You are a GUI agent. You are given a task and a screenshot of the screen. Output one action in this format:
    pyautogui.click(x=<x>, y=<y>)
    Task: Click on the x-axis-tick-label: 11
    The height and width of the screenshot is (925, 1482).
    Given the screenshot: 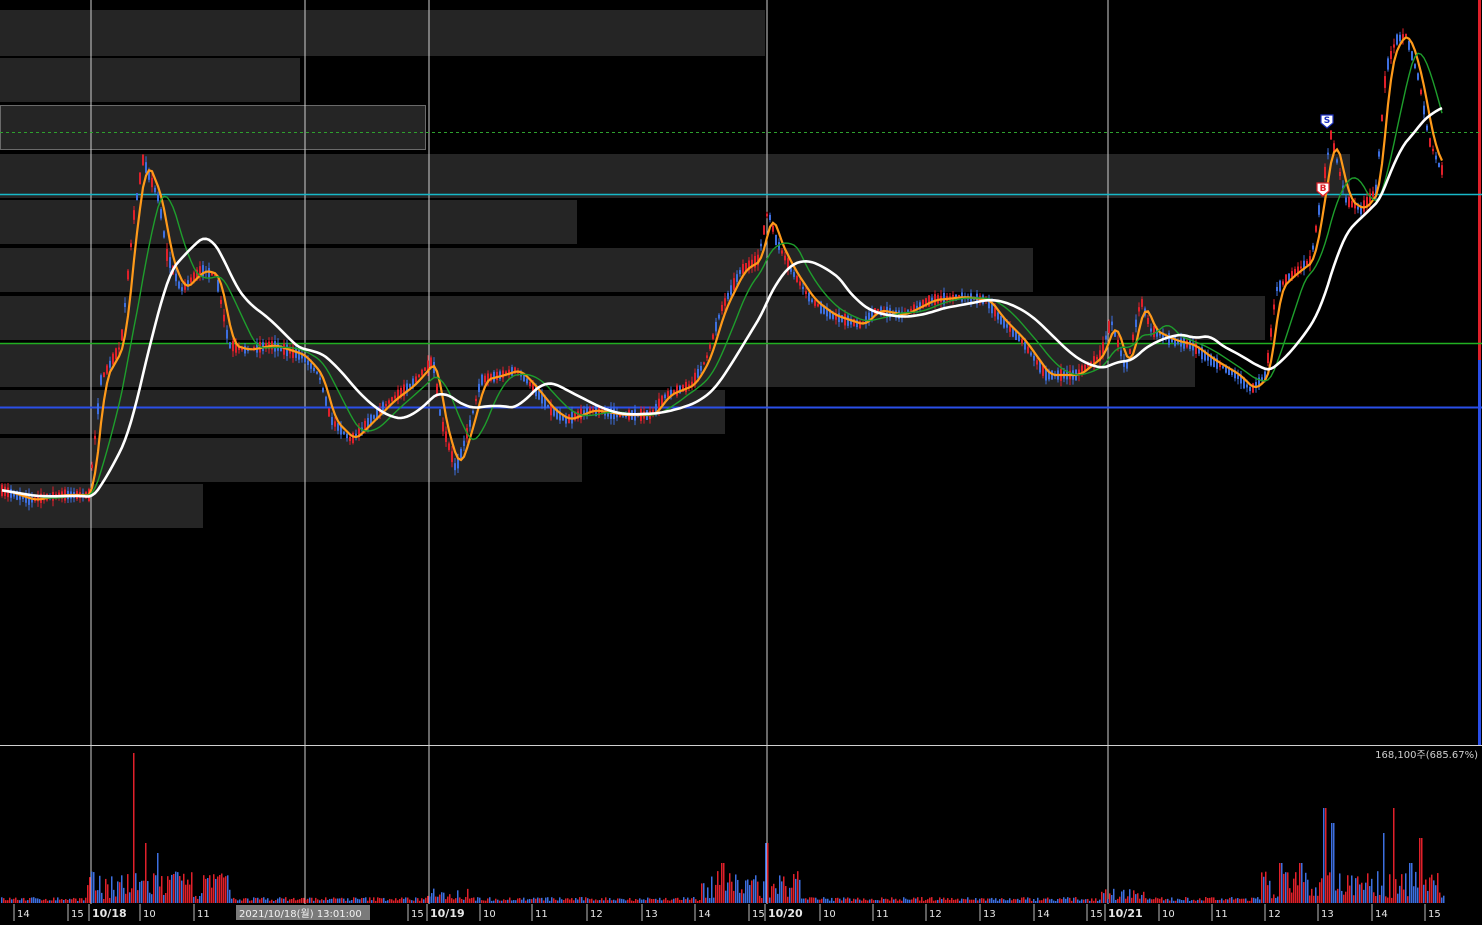 What is the action you would take?
    pyautogui.click(x=882, y=914)
    